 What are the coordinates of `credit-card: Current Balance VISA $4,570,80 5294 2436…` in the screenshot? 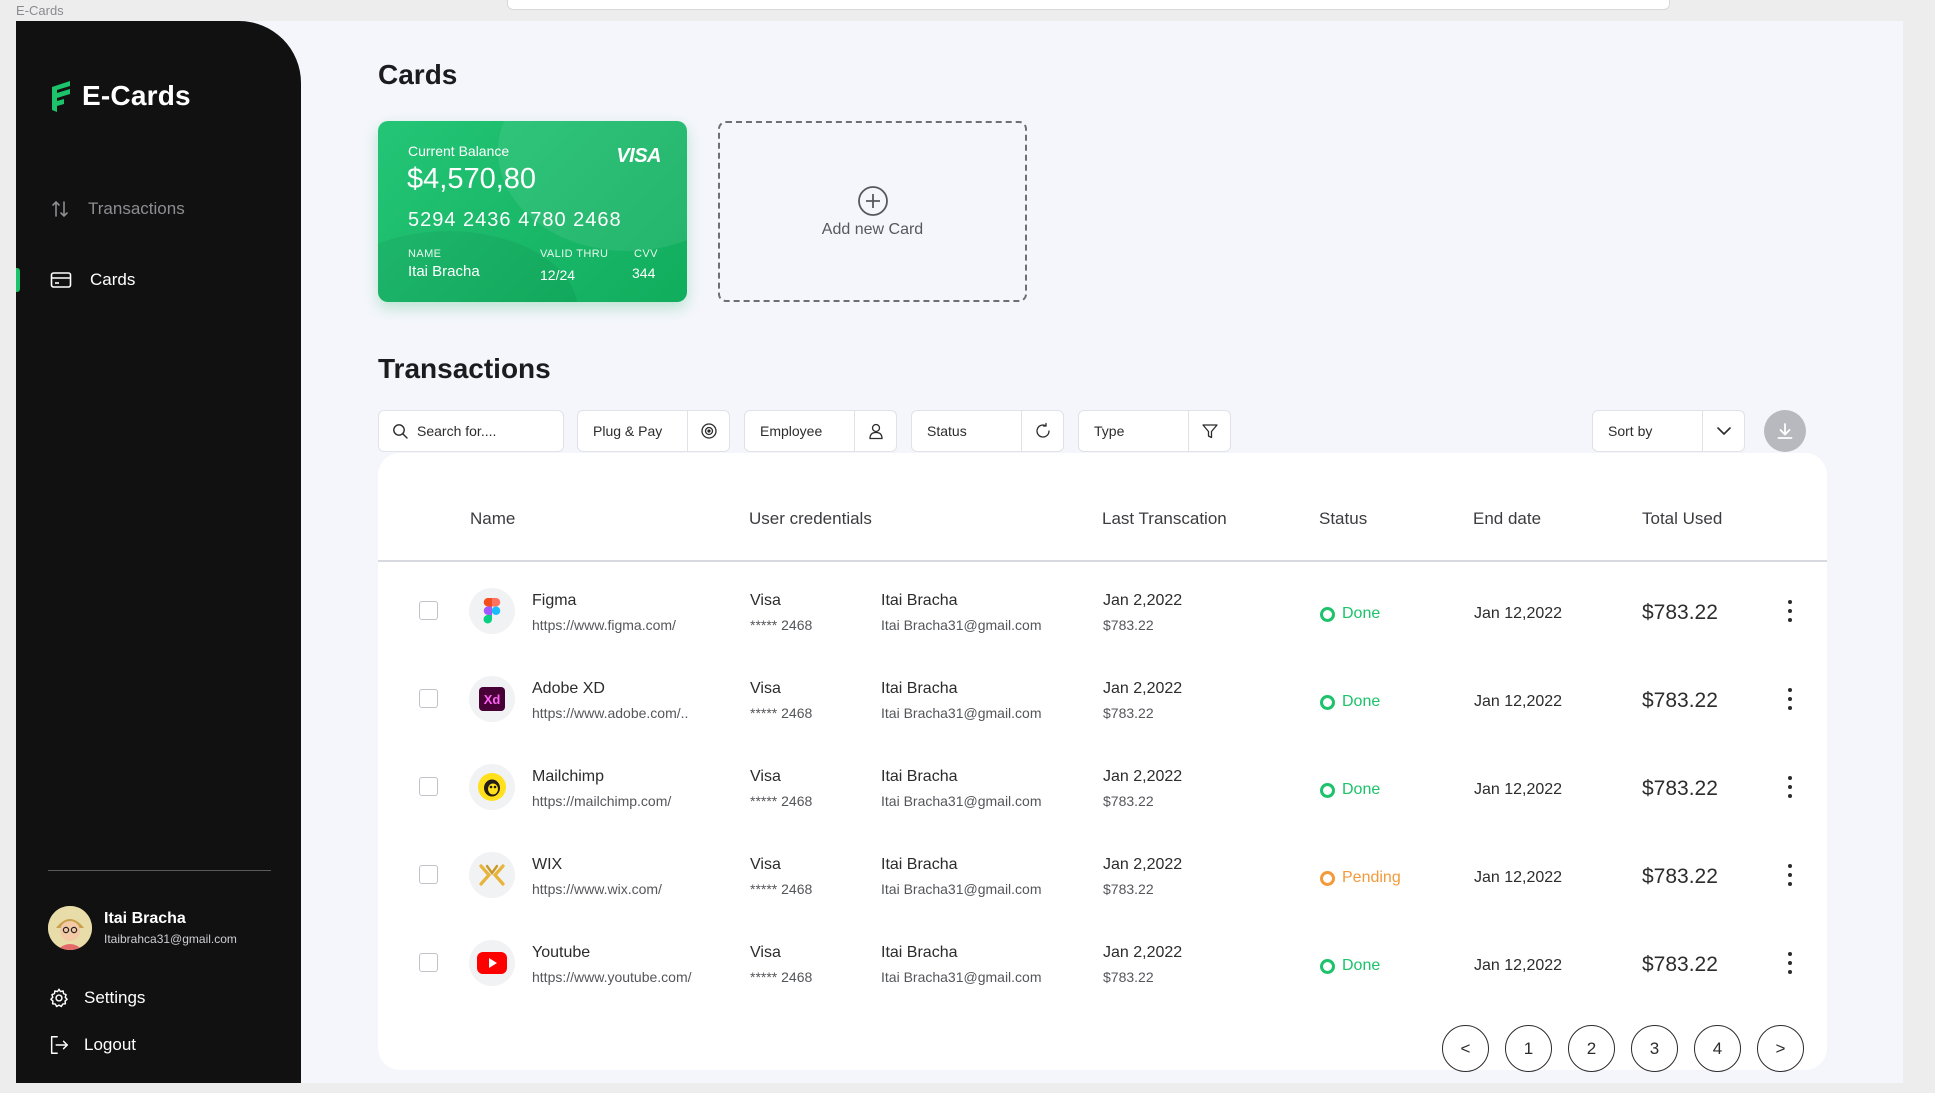 It's located at (532, 211).